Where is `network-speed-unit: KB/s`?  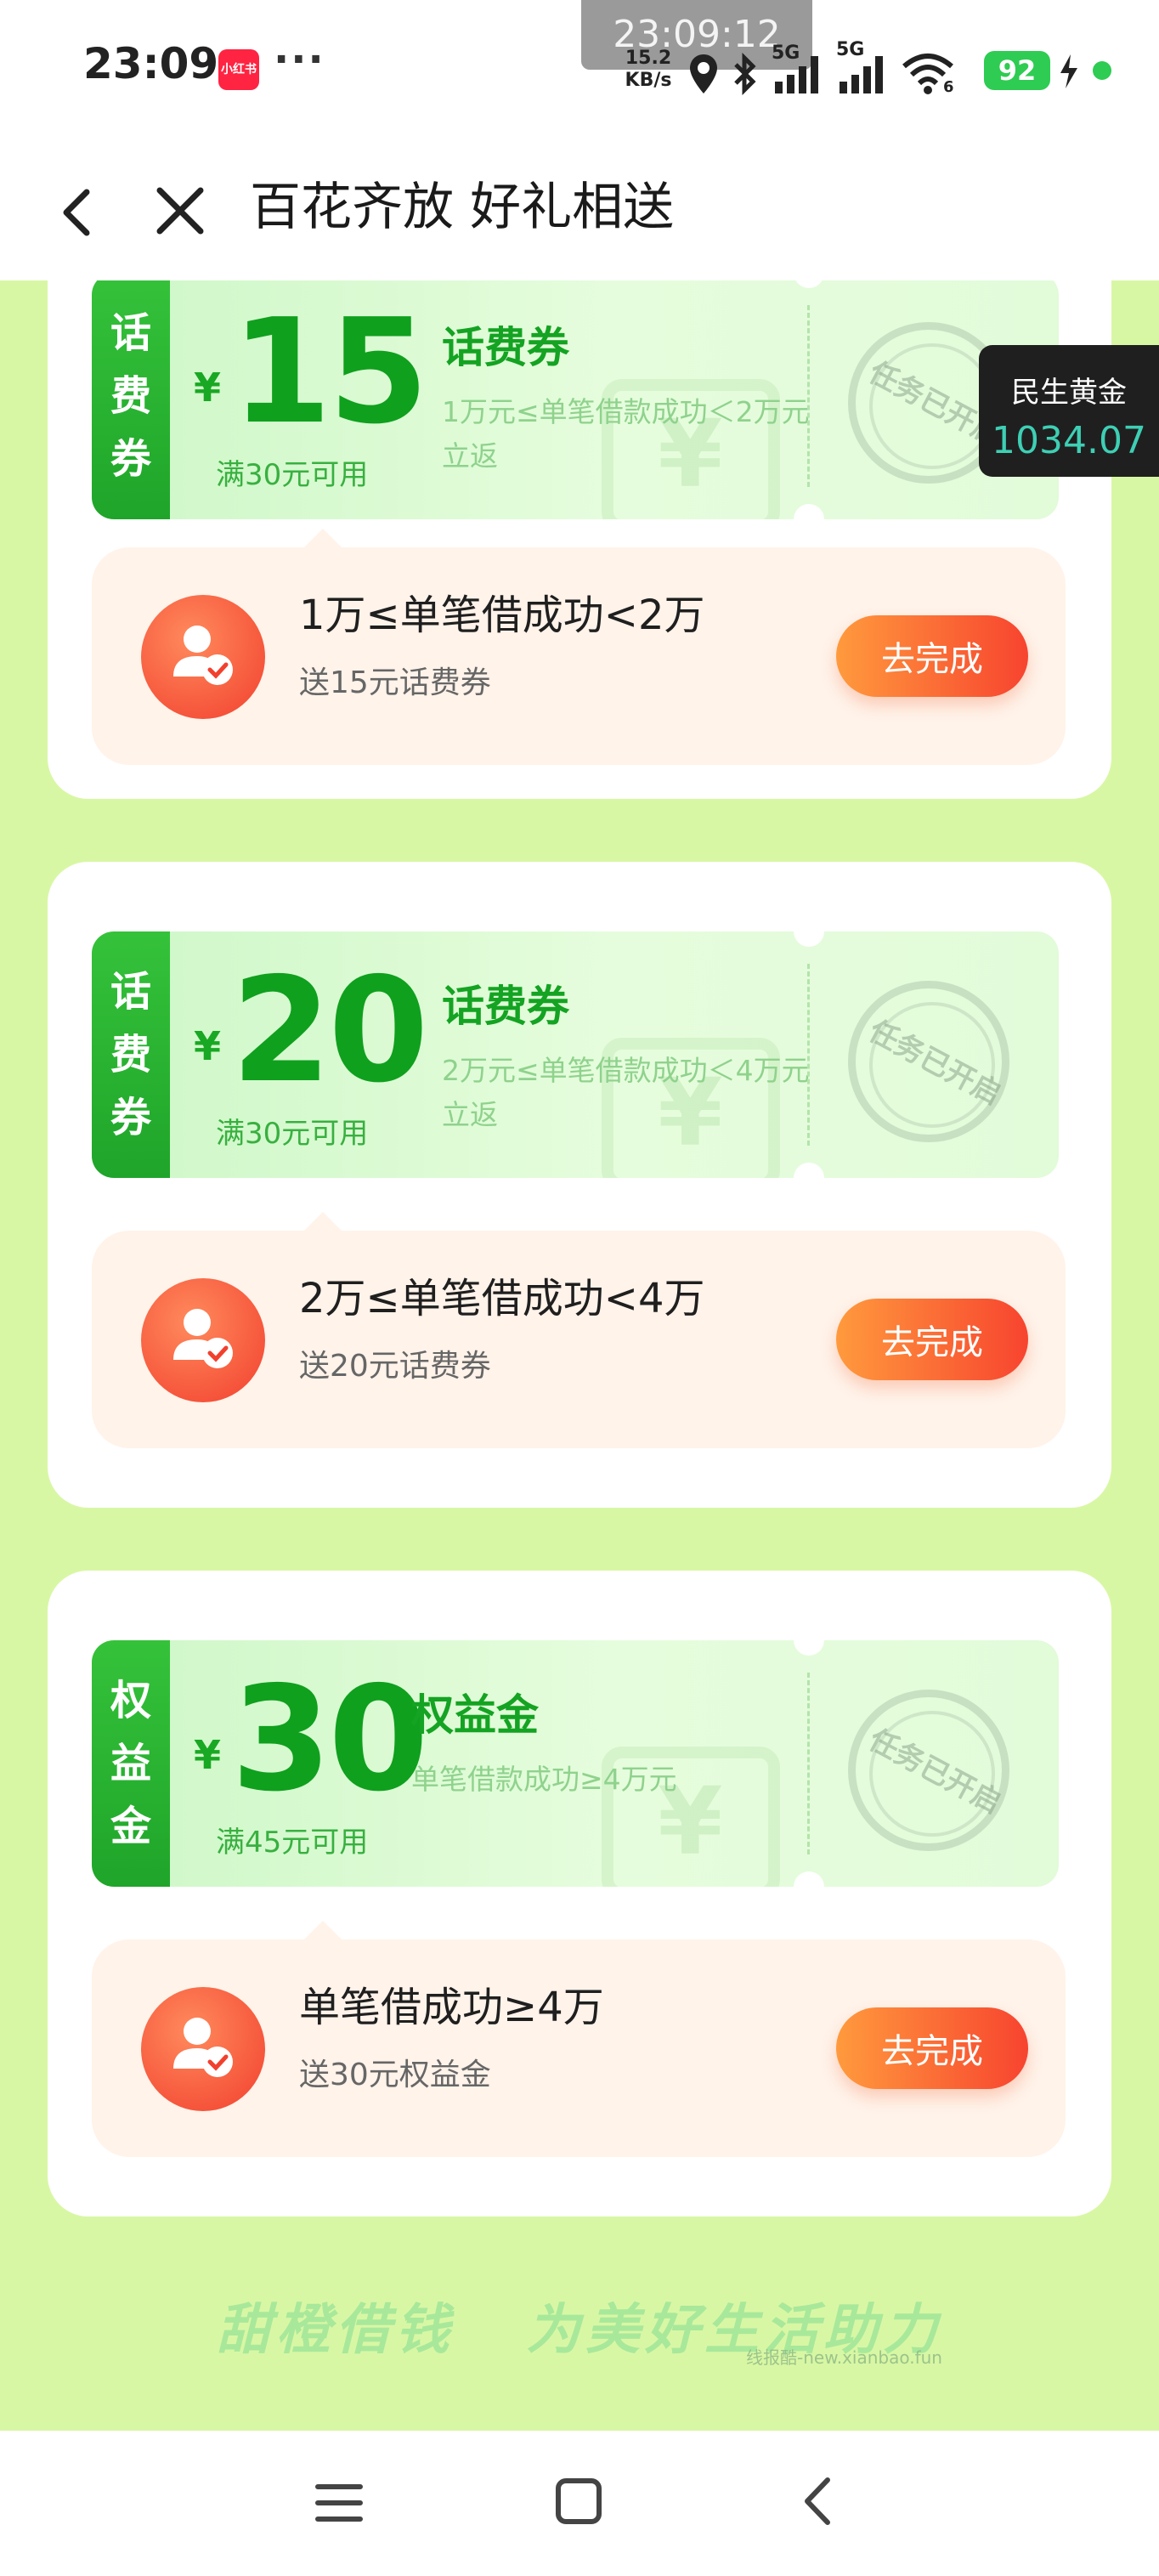
network-speed-unit: KB/s is located at coordinates (649, 80).